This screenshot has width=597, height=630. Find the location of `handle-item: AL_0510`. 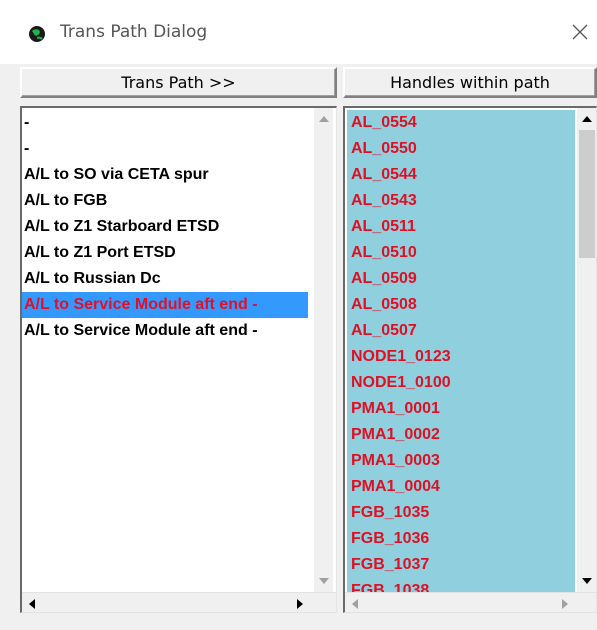

handle-item: AL_0510 is located at coordinates (461, 253).